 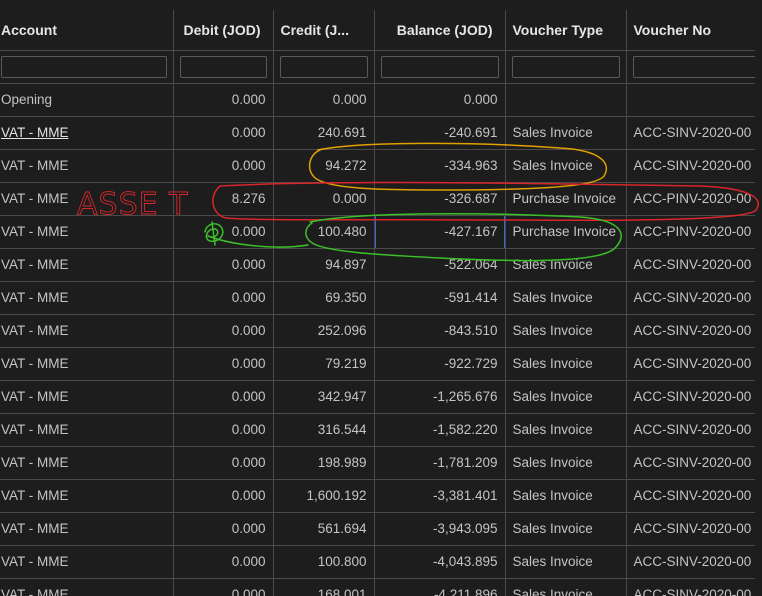 I want to click on cell-credit: 100.800, so click(x=324, y=562).